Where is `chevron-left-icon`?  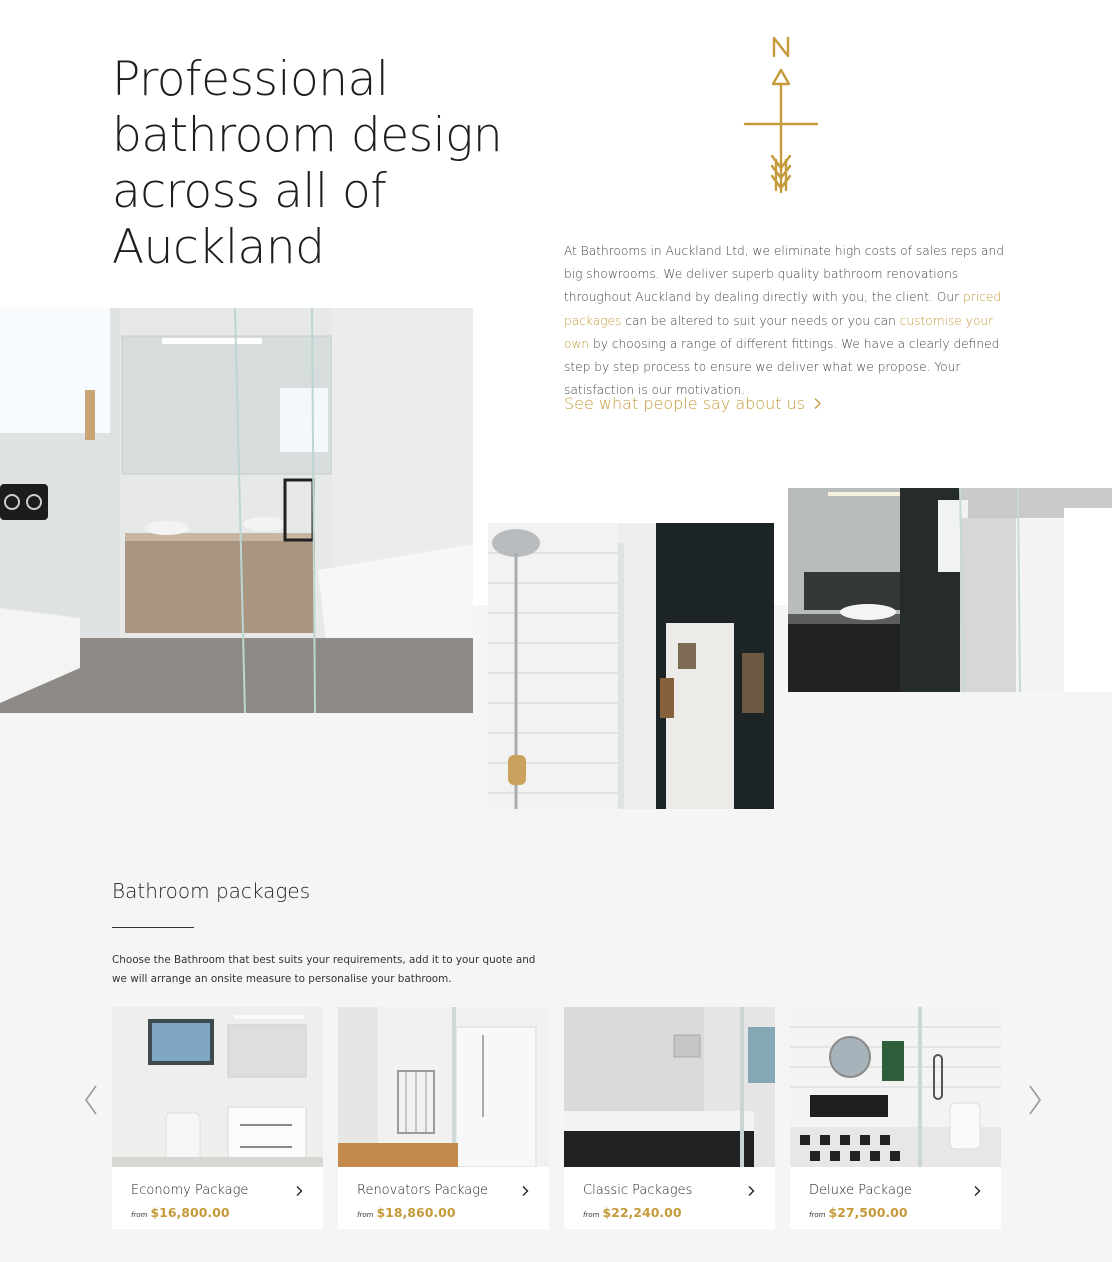 chevron-left-icon is located at coordinates (91, 1100).